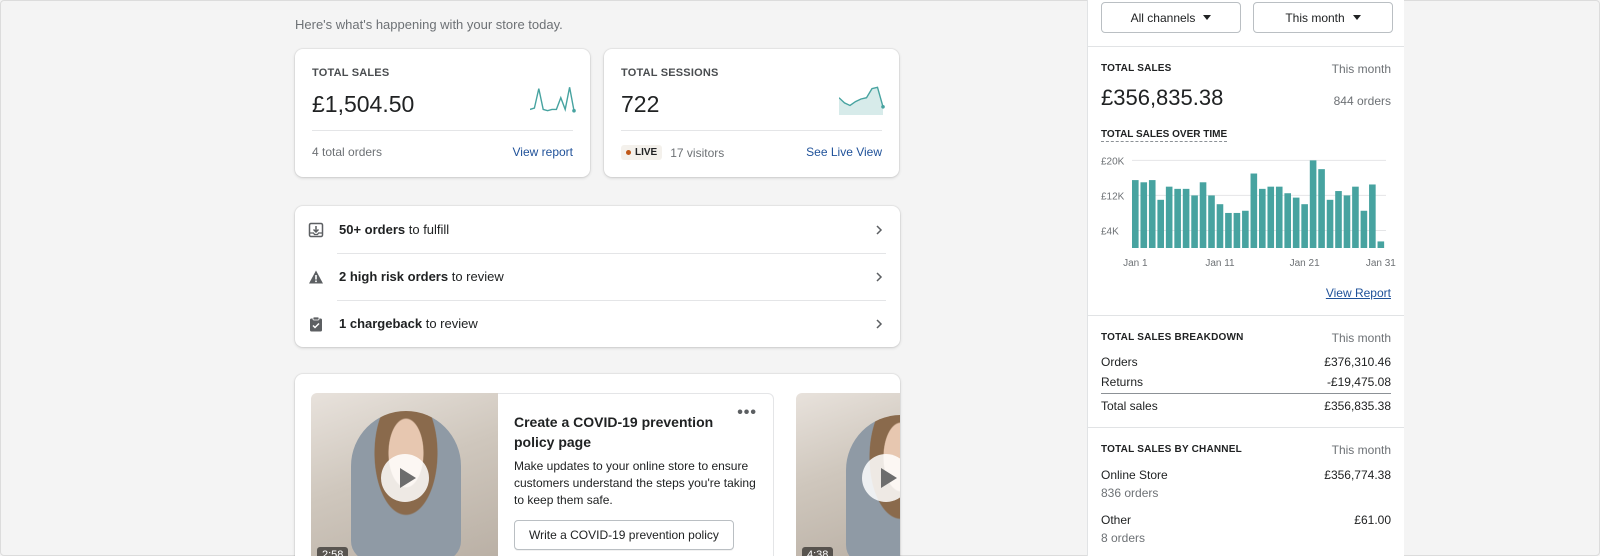 This screenshot has height=556, width=1600. Describe the element at coordinates (1136, 68) in the screenshot. I see `total-sales-heading: TOTAL SALES` at that location.